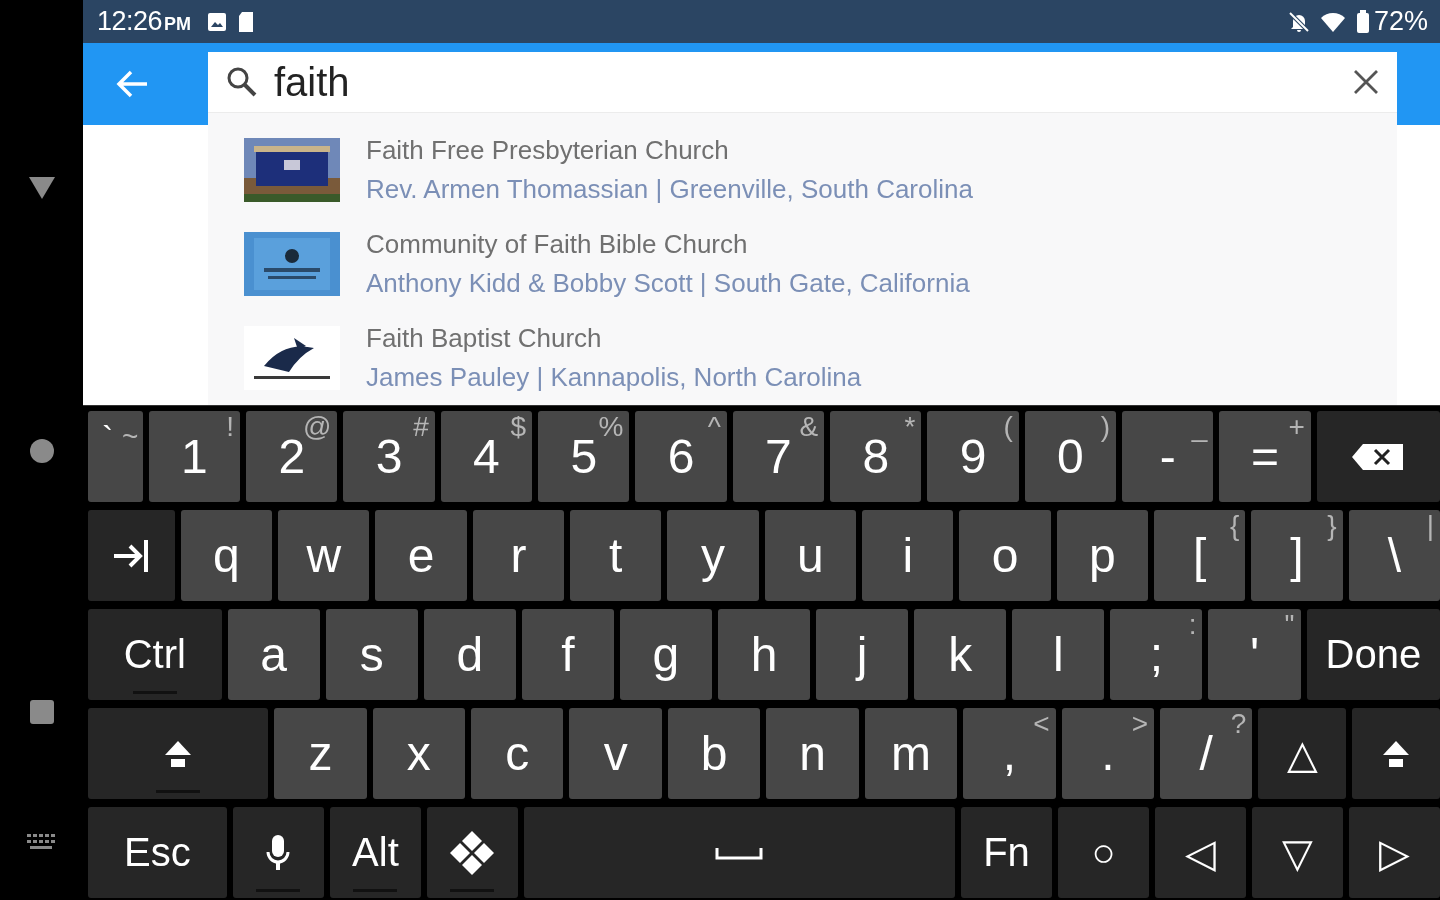 The width and height of the screenshot is (1440, 900). Describe the element at coordinates (375, 852) in the screenshot. I see `keyboard-key: Alt` at that location.